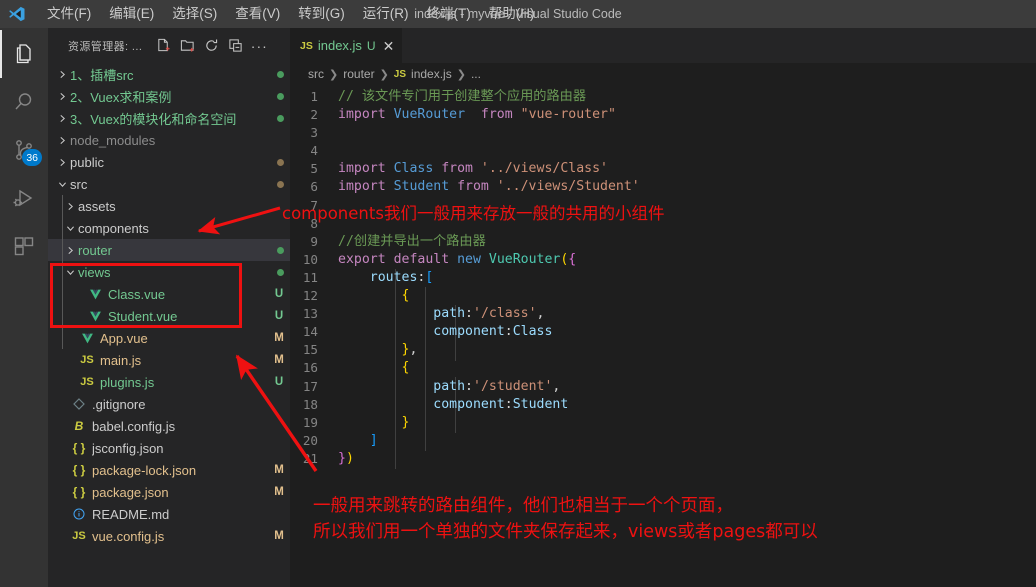  I want to click on breadcrumb-item-router: router, so click(358, 74).